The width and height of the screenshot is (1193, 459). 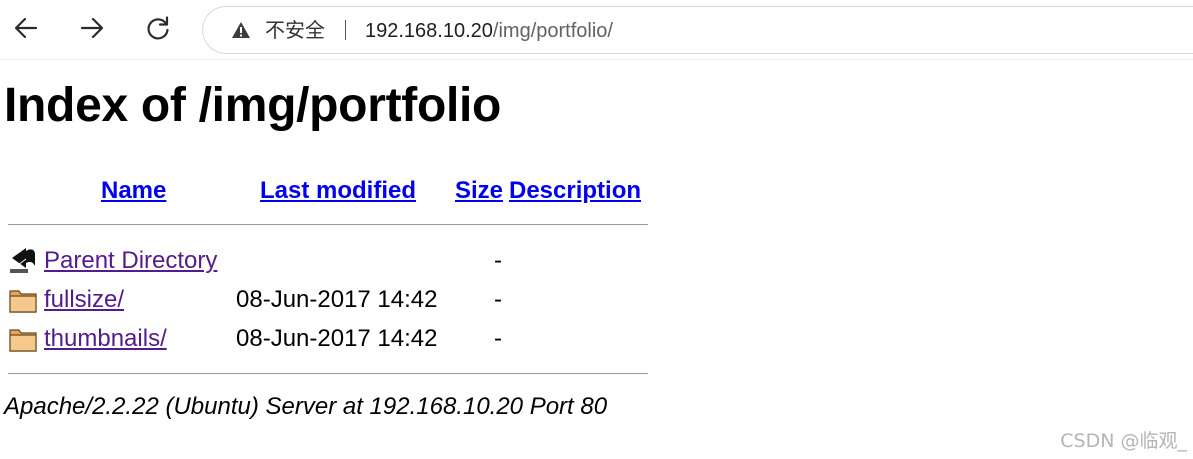 I want to click on arrow-right-icon, so click(x=92, y=28).